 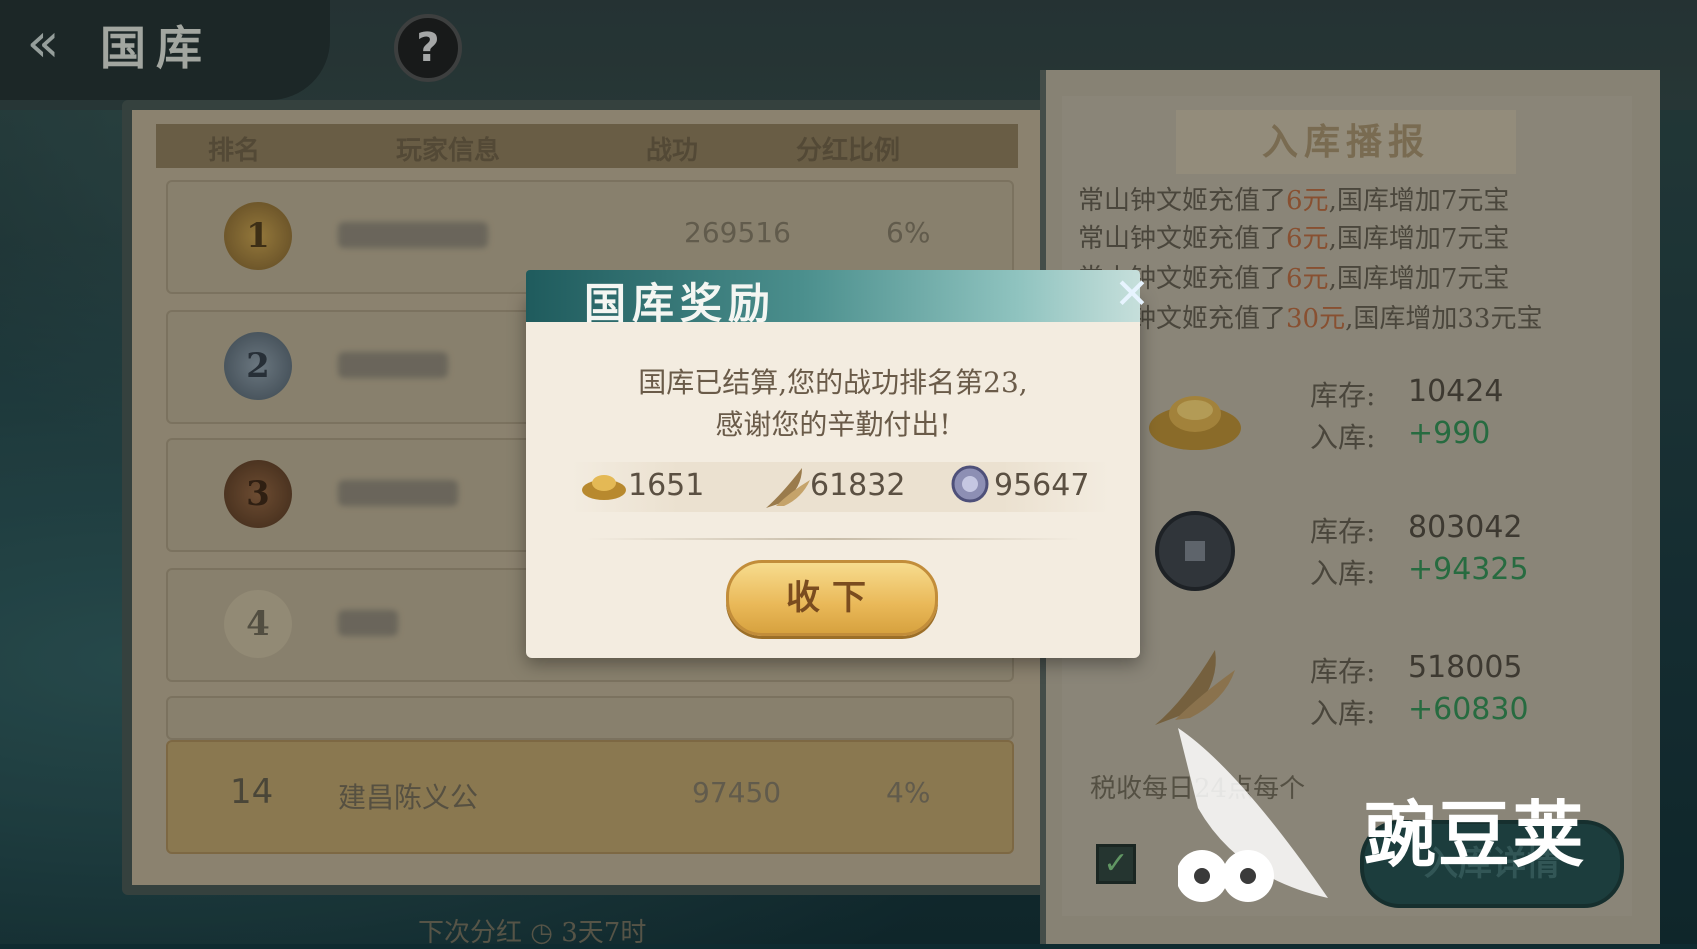 I want to click on reward-silver: 95647, so click(x=1042, y=485).